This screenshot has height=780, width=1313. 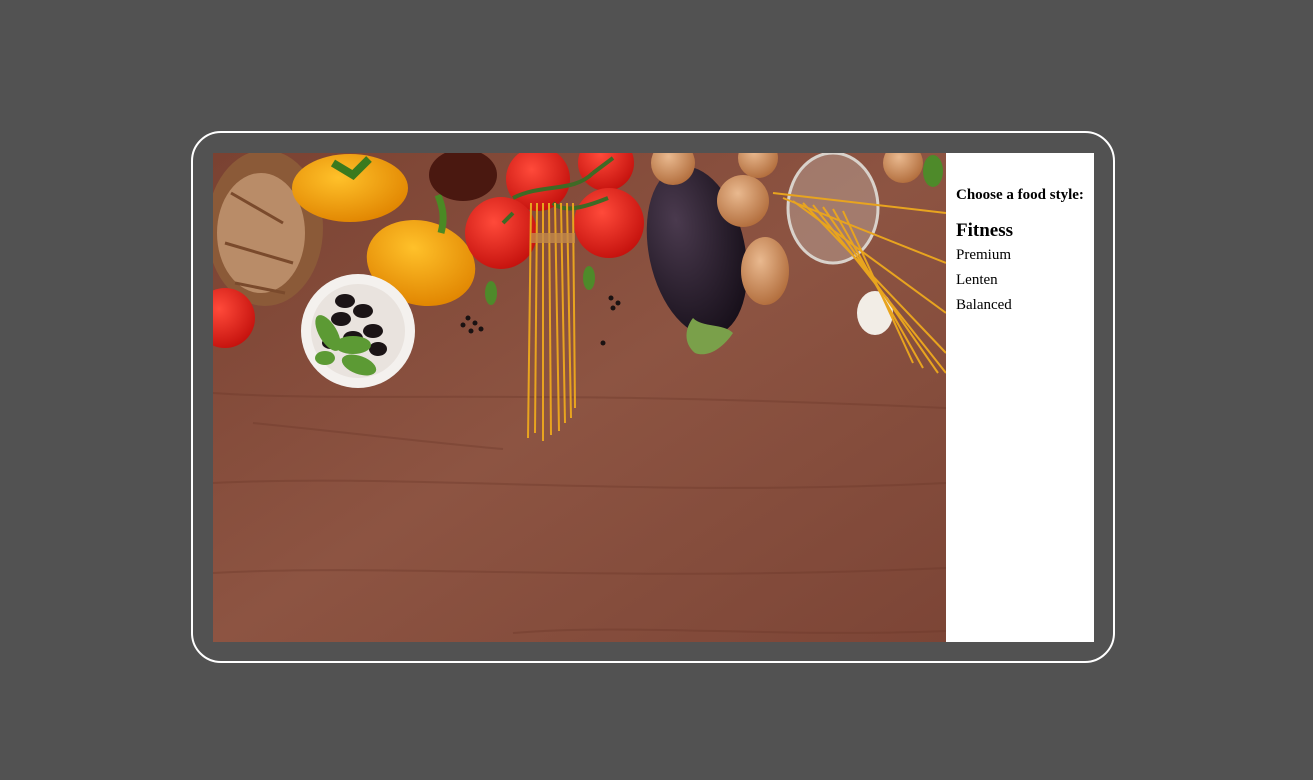 I want to click on food-style-option-premium: Premium, so click(x=984, y=255).